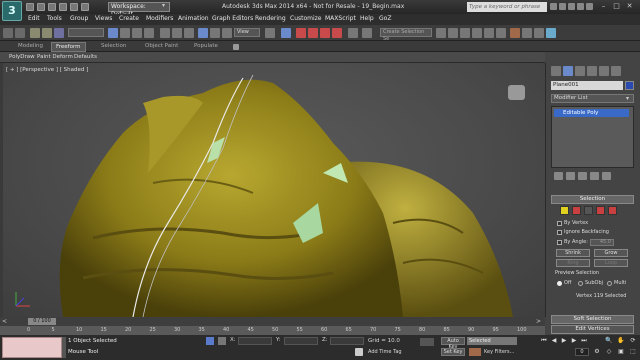 This screenshot has width=640, height=360. What do you see at coordinates (367, 33) in the screenshot?
I see `named-selection-sets-icon` at bounding box center [367, 33].